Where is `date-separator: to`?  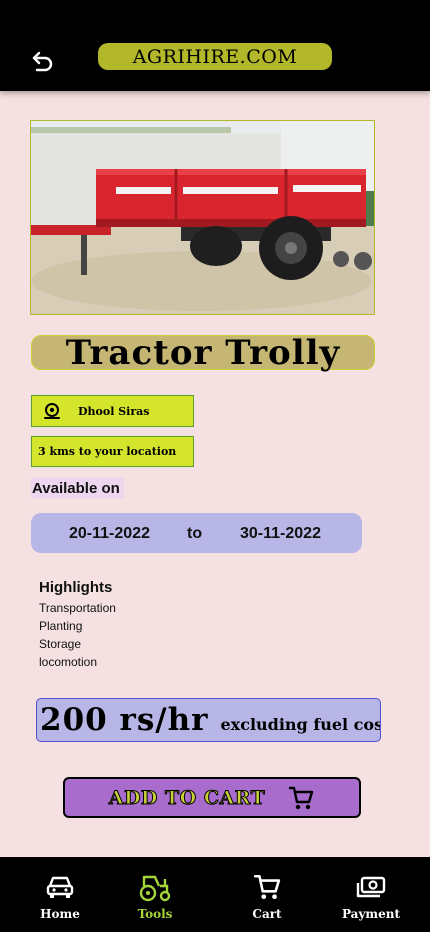 date-separator: to is located at coordinates (195, 533).